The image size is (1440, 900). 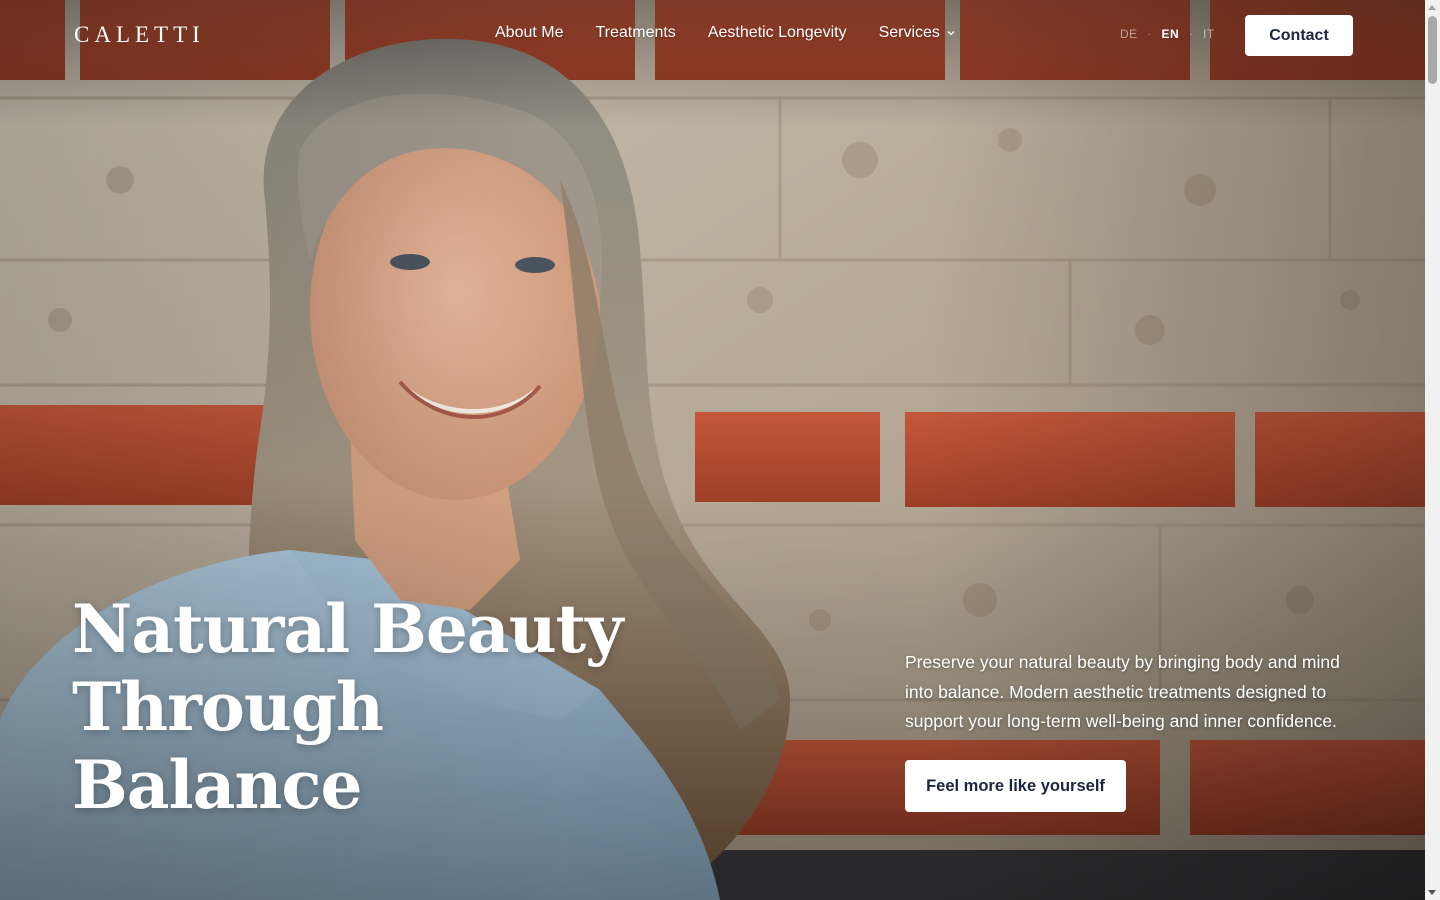 I want to click on lang-de: DE, so click(x=1129, y=34).